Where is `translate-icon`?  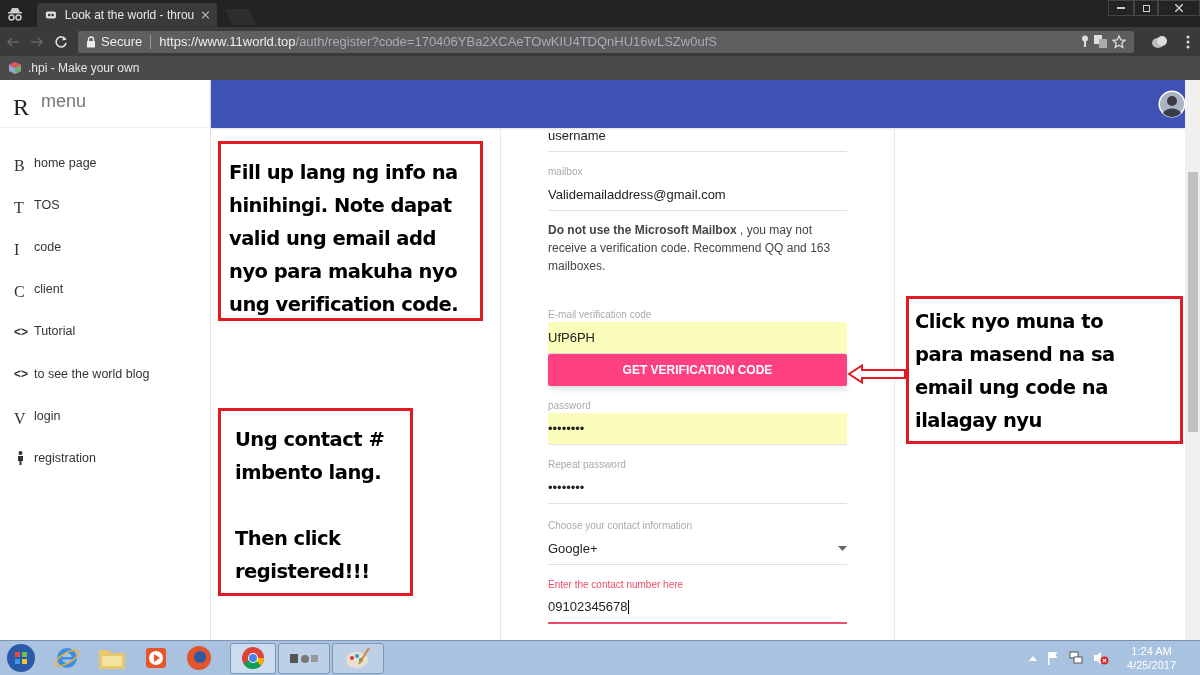
translate-icon is located at coordinates (1100, 41).